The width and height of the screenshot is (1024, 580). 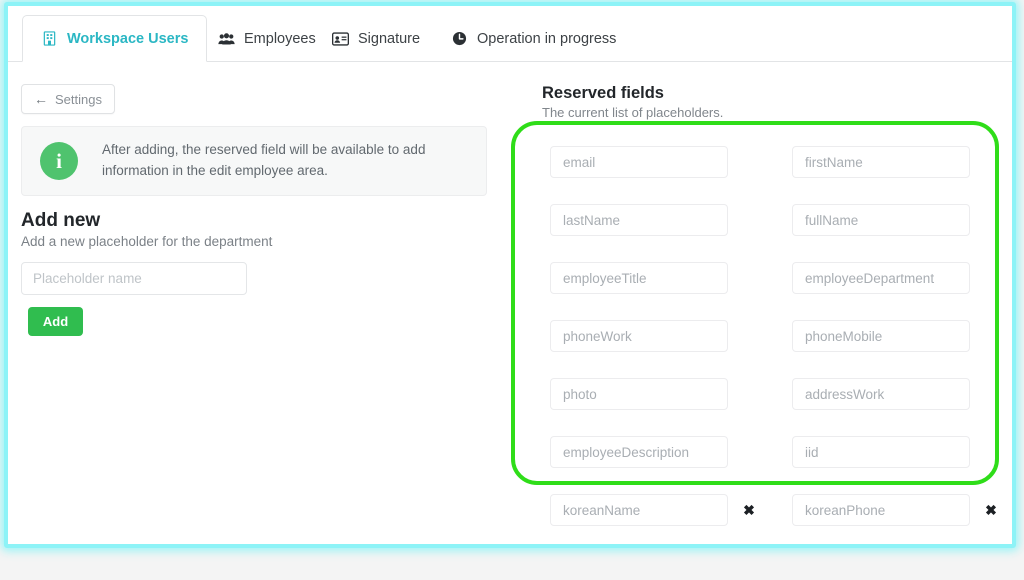 I want to click on tab-label: Operation in progress, so click(x=547, y=38).